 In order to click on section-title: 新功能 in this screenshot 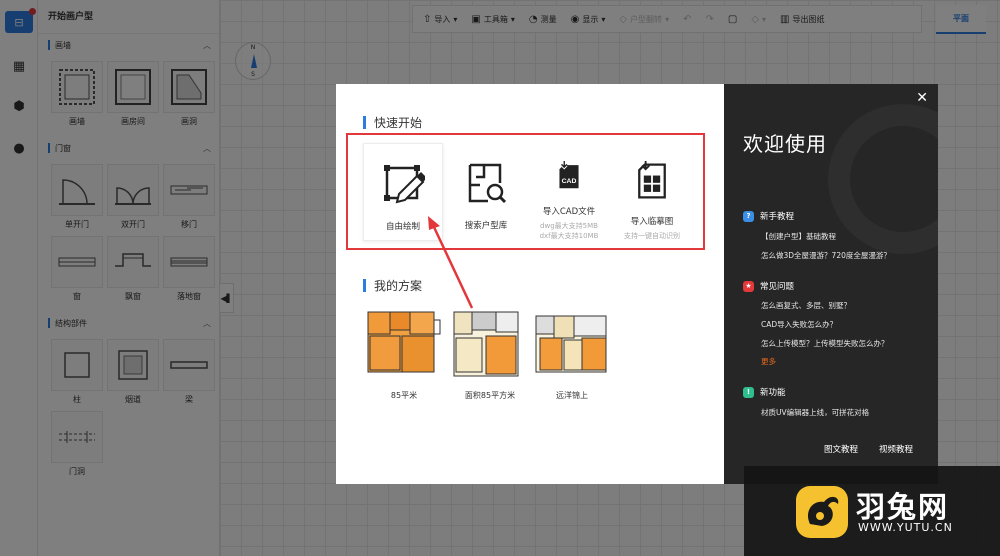, I will do `click(773, 393)`.